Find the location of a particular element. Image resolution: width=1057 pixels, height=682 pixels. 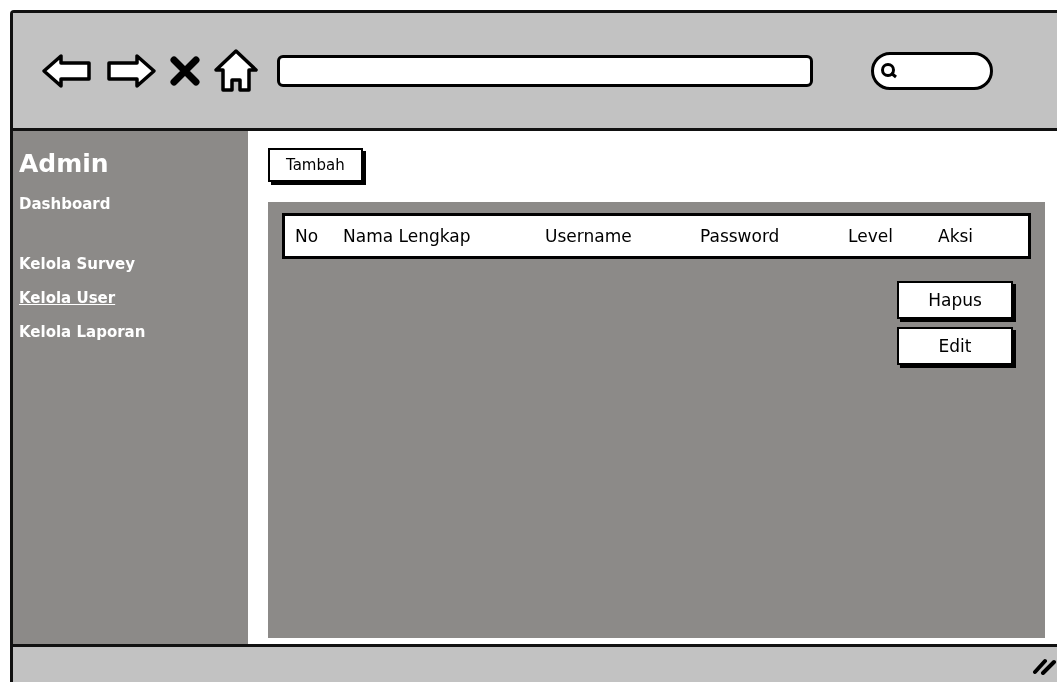

column-header: Password is located at coordinates (740, 236).